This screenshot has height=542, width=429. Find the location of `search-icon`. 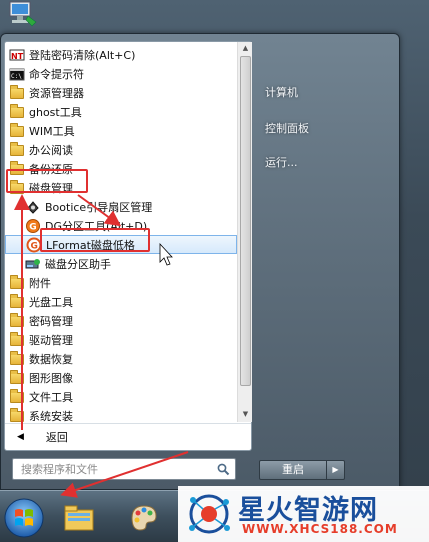

search-icon is located at coordinates (223, 469).